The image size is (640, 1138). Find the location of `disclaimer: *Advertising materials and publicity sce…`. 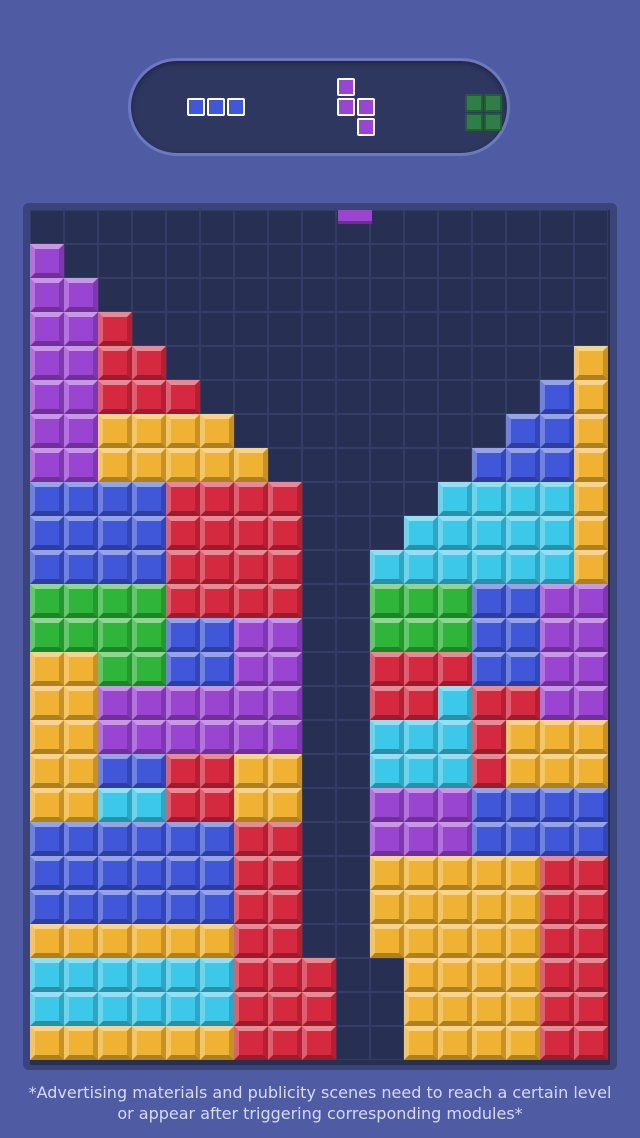

disclaimer: *Advertising materials and publicity sce… is located at coordinates (320, 1103).